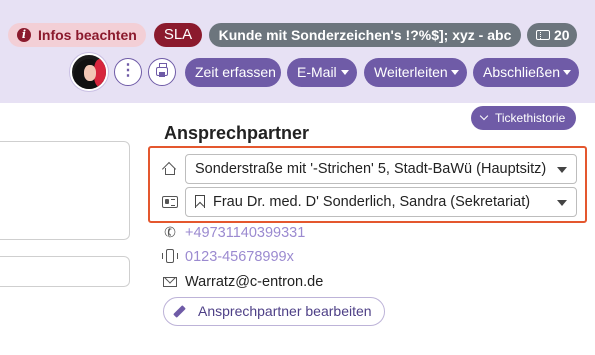 The width and height of the screenshot is (595, 355). What do you see at coordinates (170, 256) in the screenshot?
I see `mobile-icon` at bounding box center [170, 256].